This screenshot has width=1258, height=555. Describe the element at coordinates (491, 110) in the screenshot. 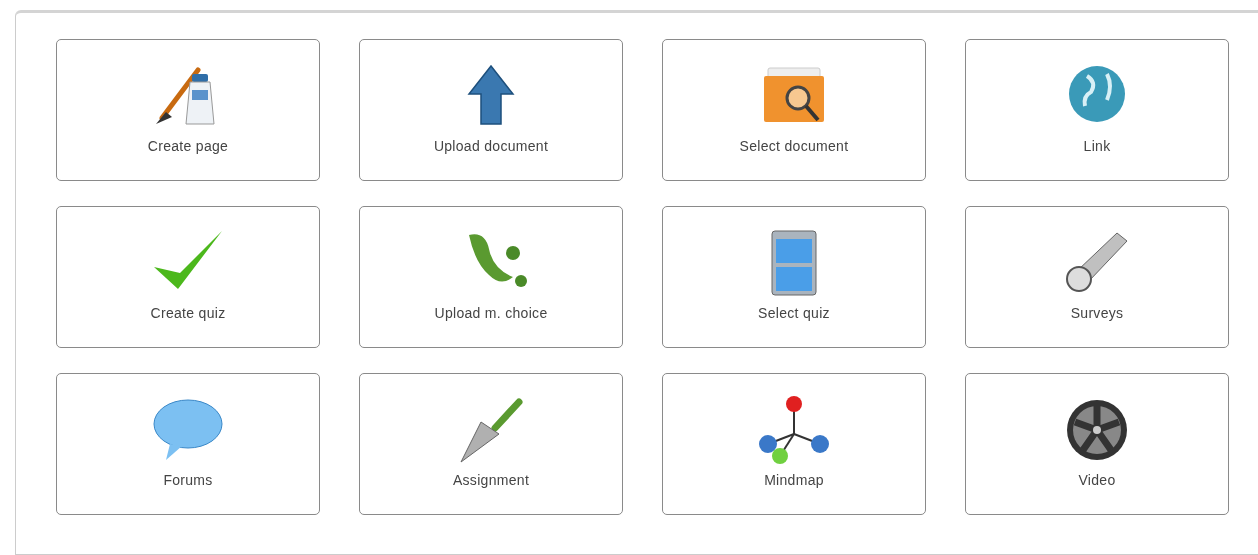

I see `tool-button: Upload document` at that location.